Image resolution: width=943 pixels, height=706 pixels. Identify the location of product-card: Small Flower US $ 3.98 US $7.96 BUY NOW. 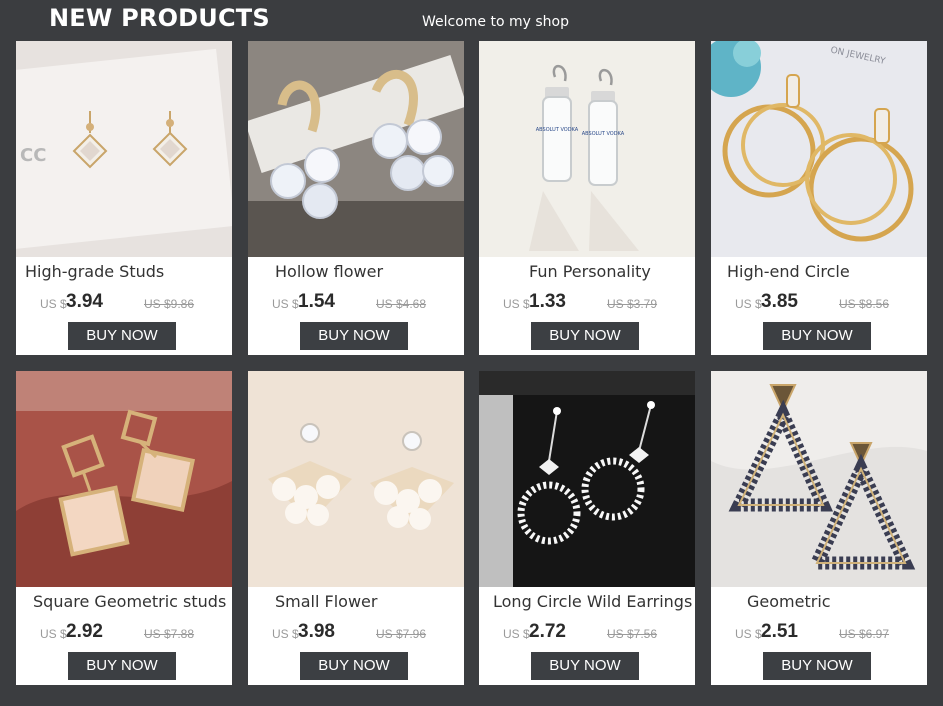
(356, 528).